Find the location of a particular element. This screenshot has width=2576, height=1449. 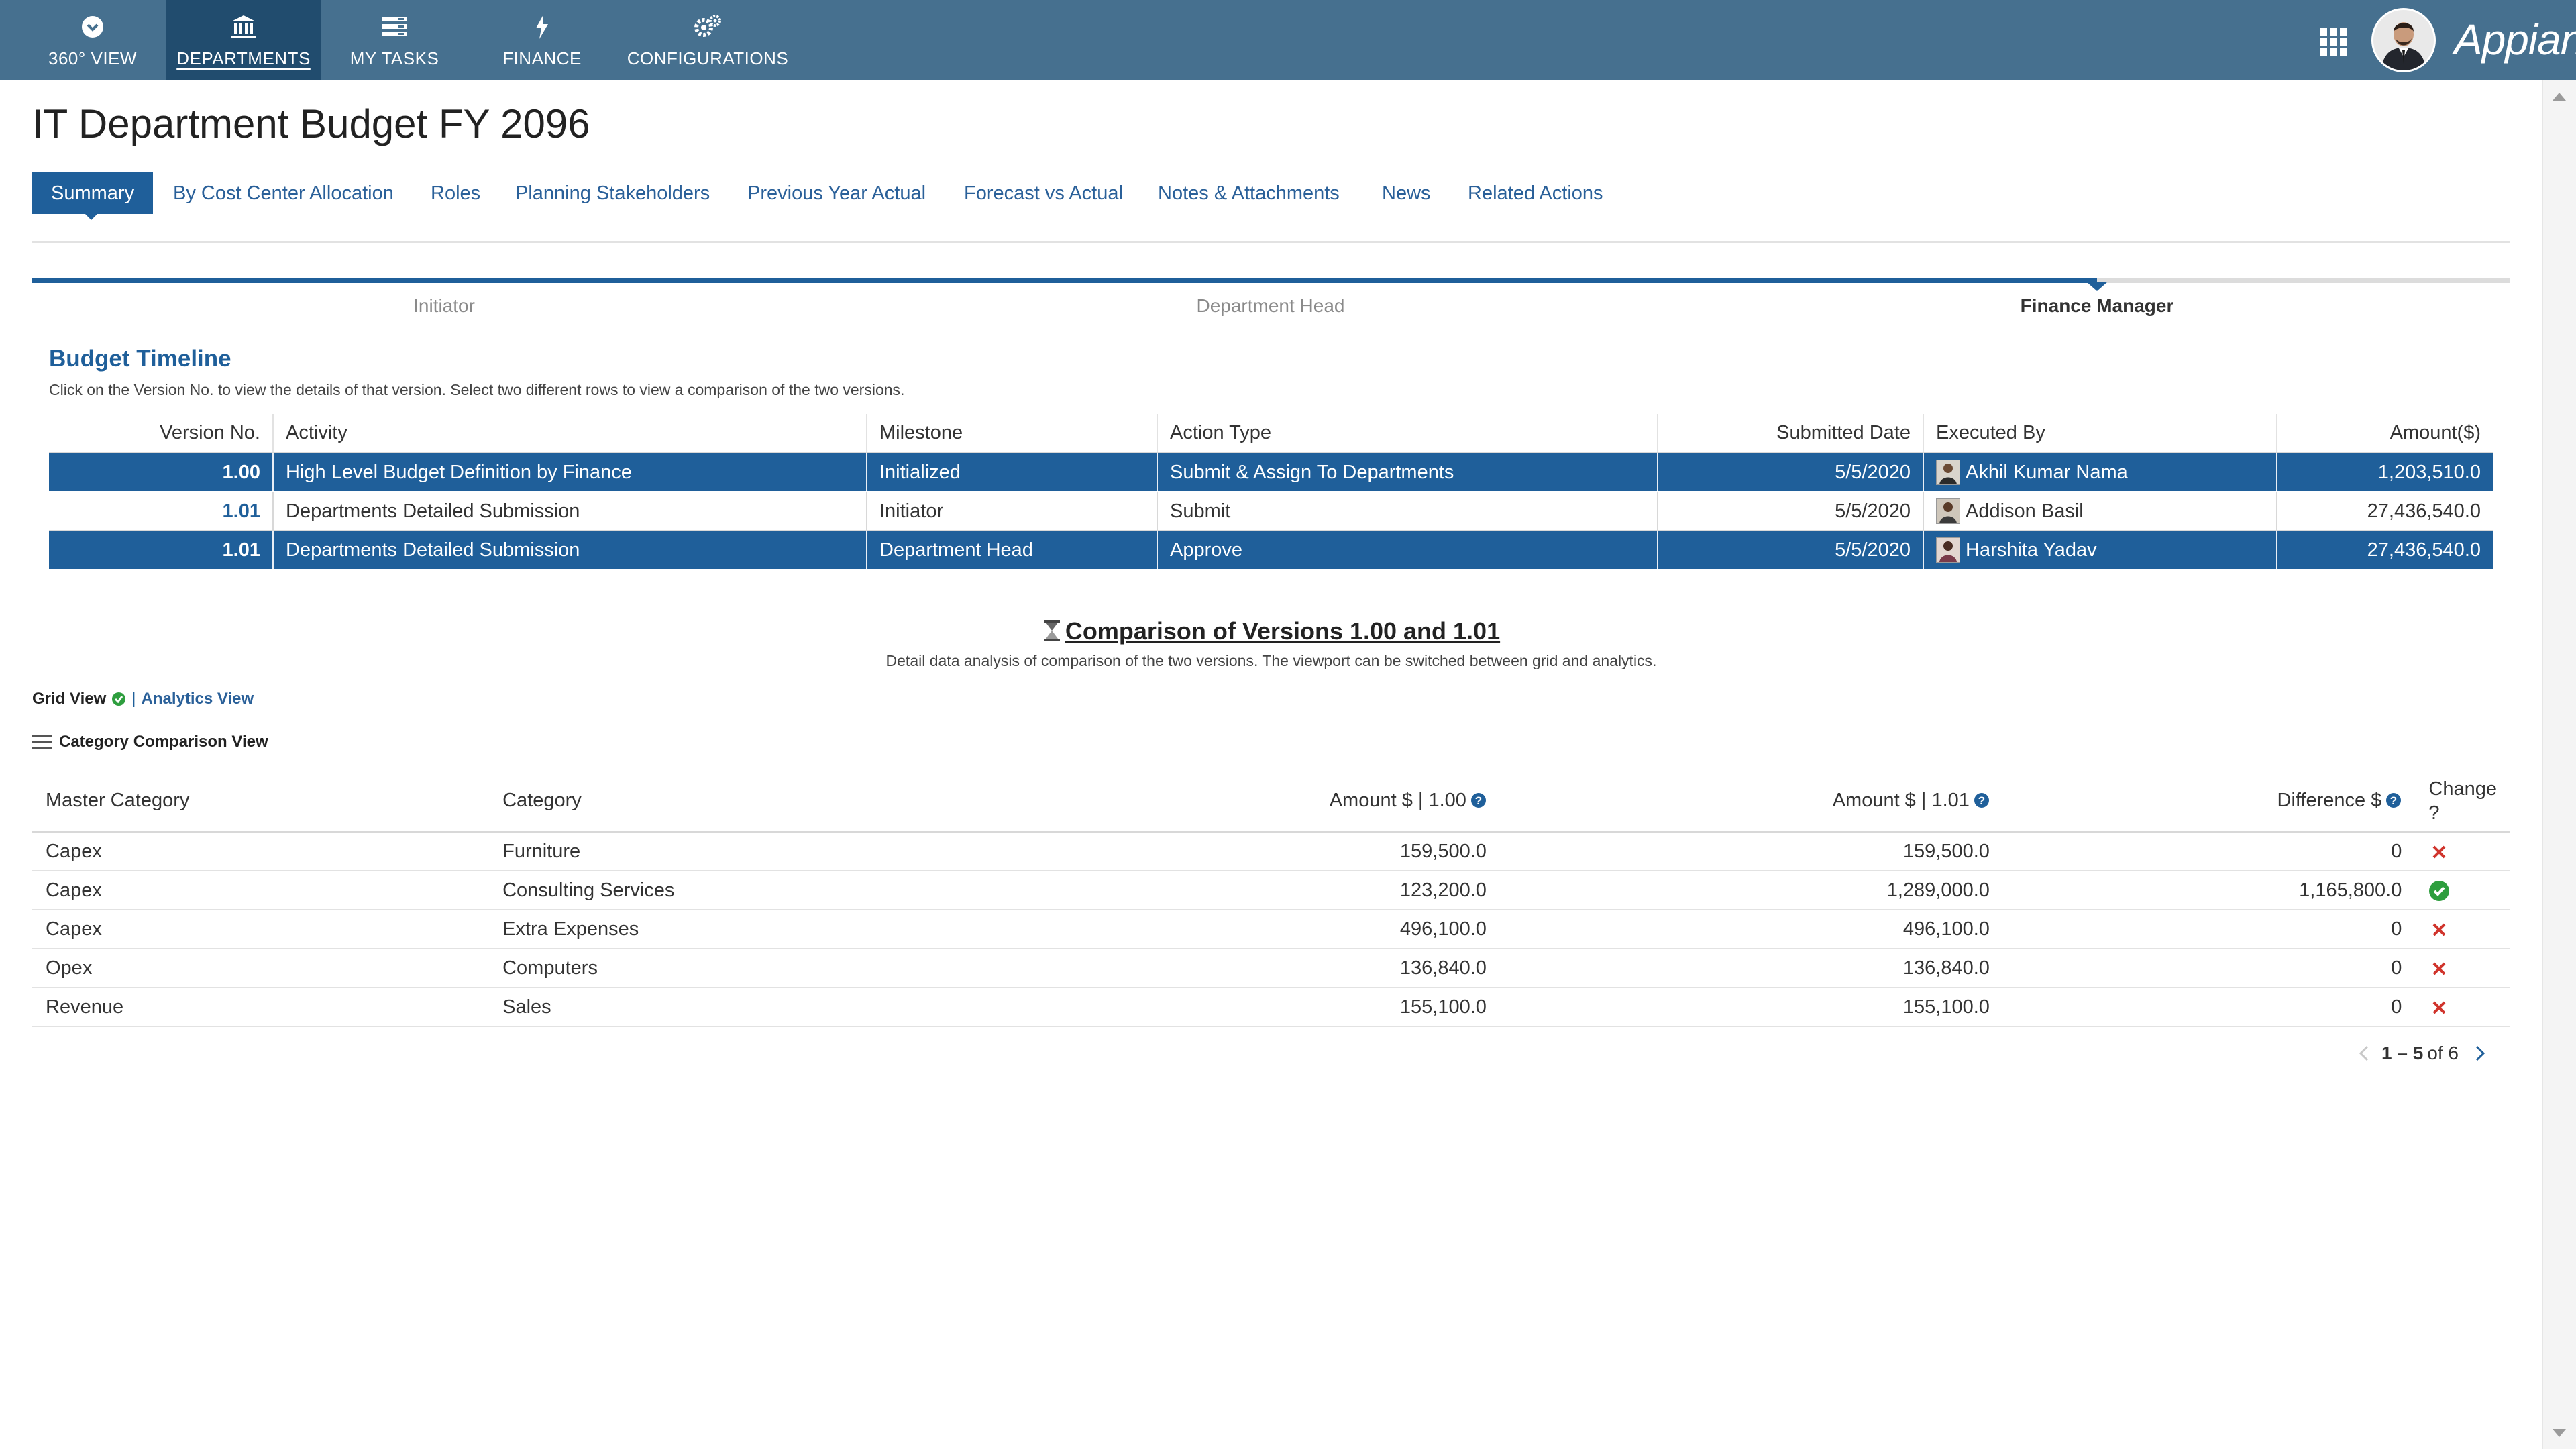

nav-finance: FINANCE is located at coordinates (542, 40).